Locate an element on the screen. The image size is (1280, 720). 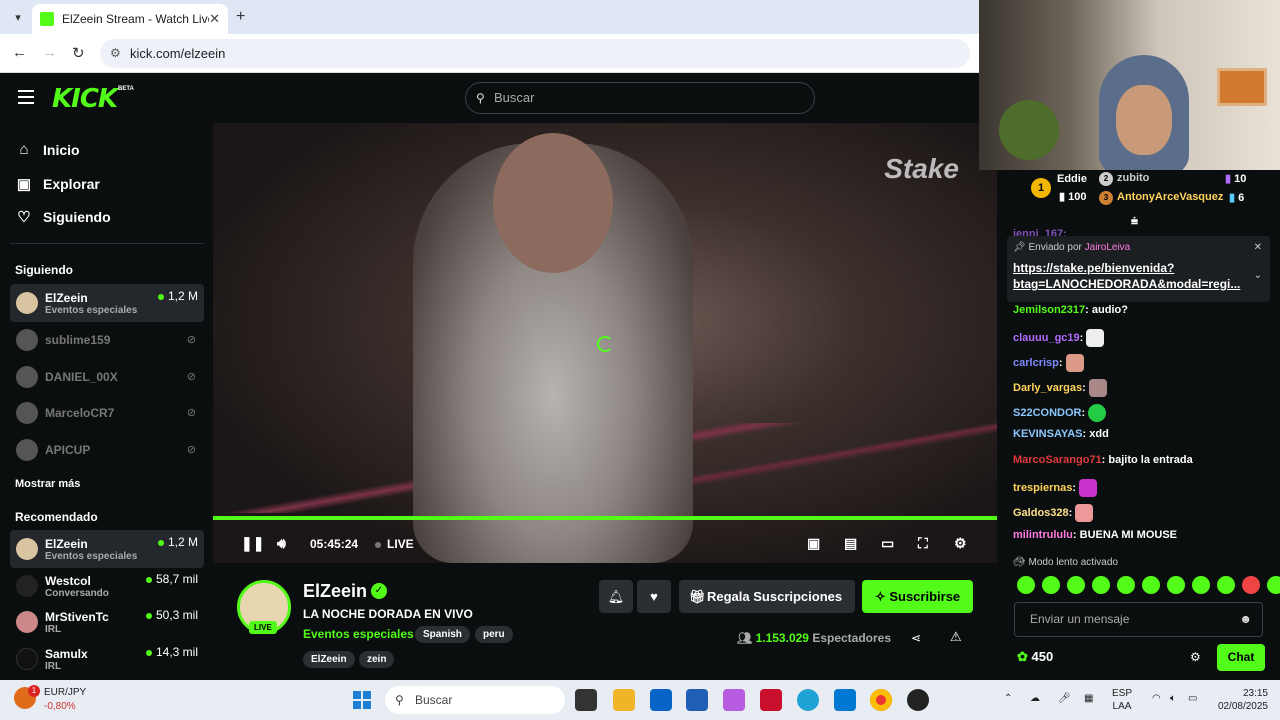
collapse-icon: ⩧ is located at coordinates (1134, 221).